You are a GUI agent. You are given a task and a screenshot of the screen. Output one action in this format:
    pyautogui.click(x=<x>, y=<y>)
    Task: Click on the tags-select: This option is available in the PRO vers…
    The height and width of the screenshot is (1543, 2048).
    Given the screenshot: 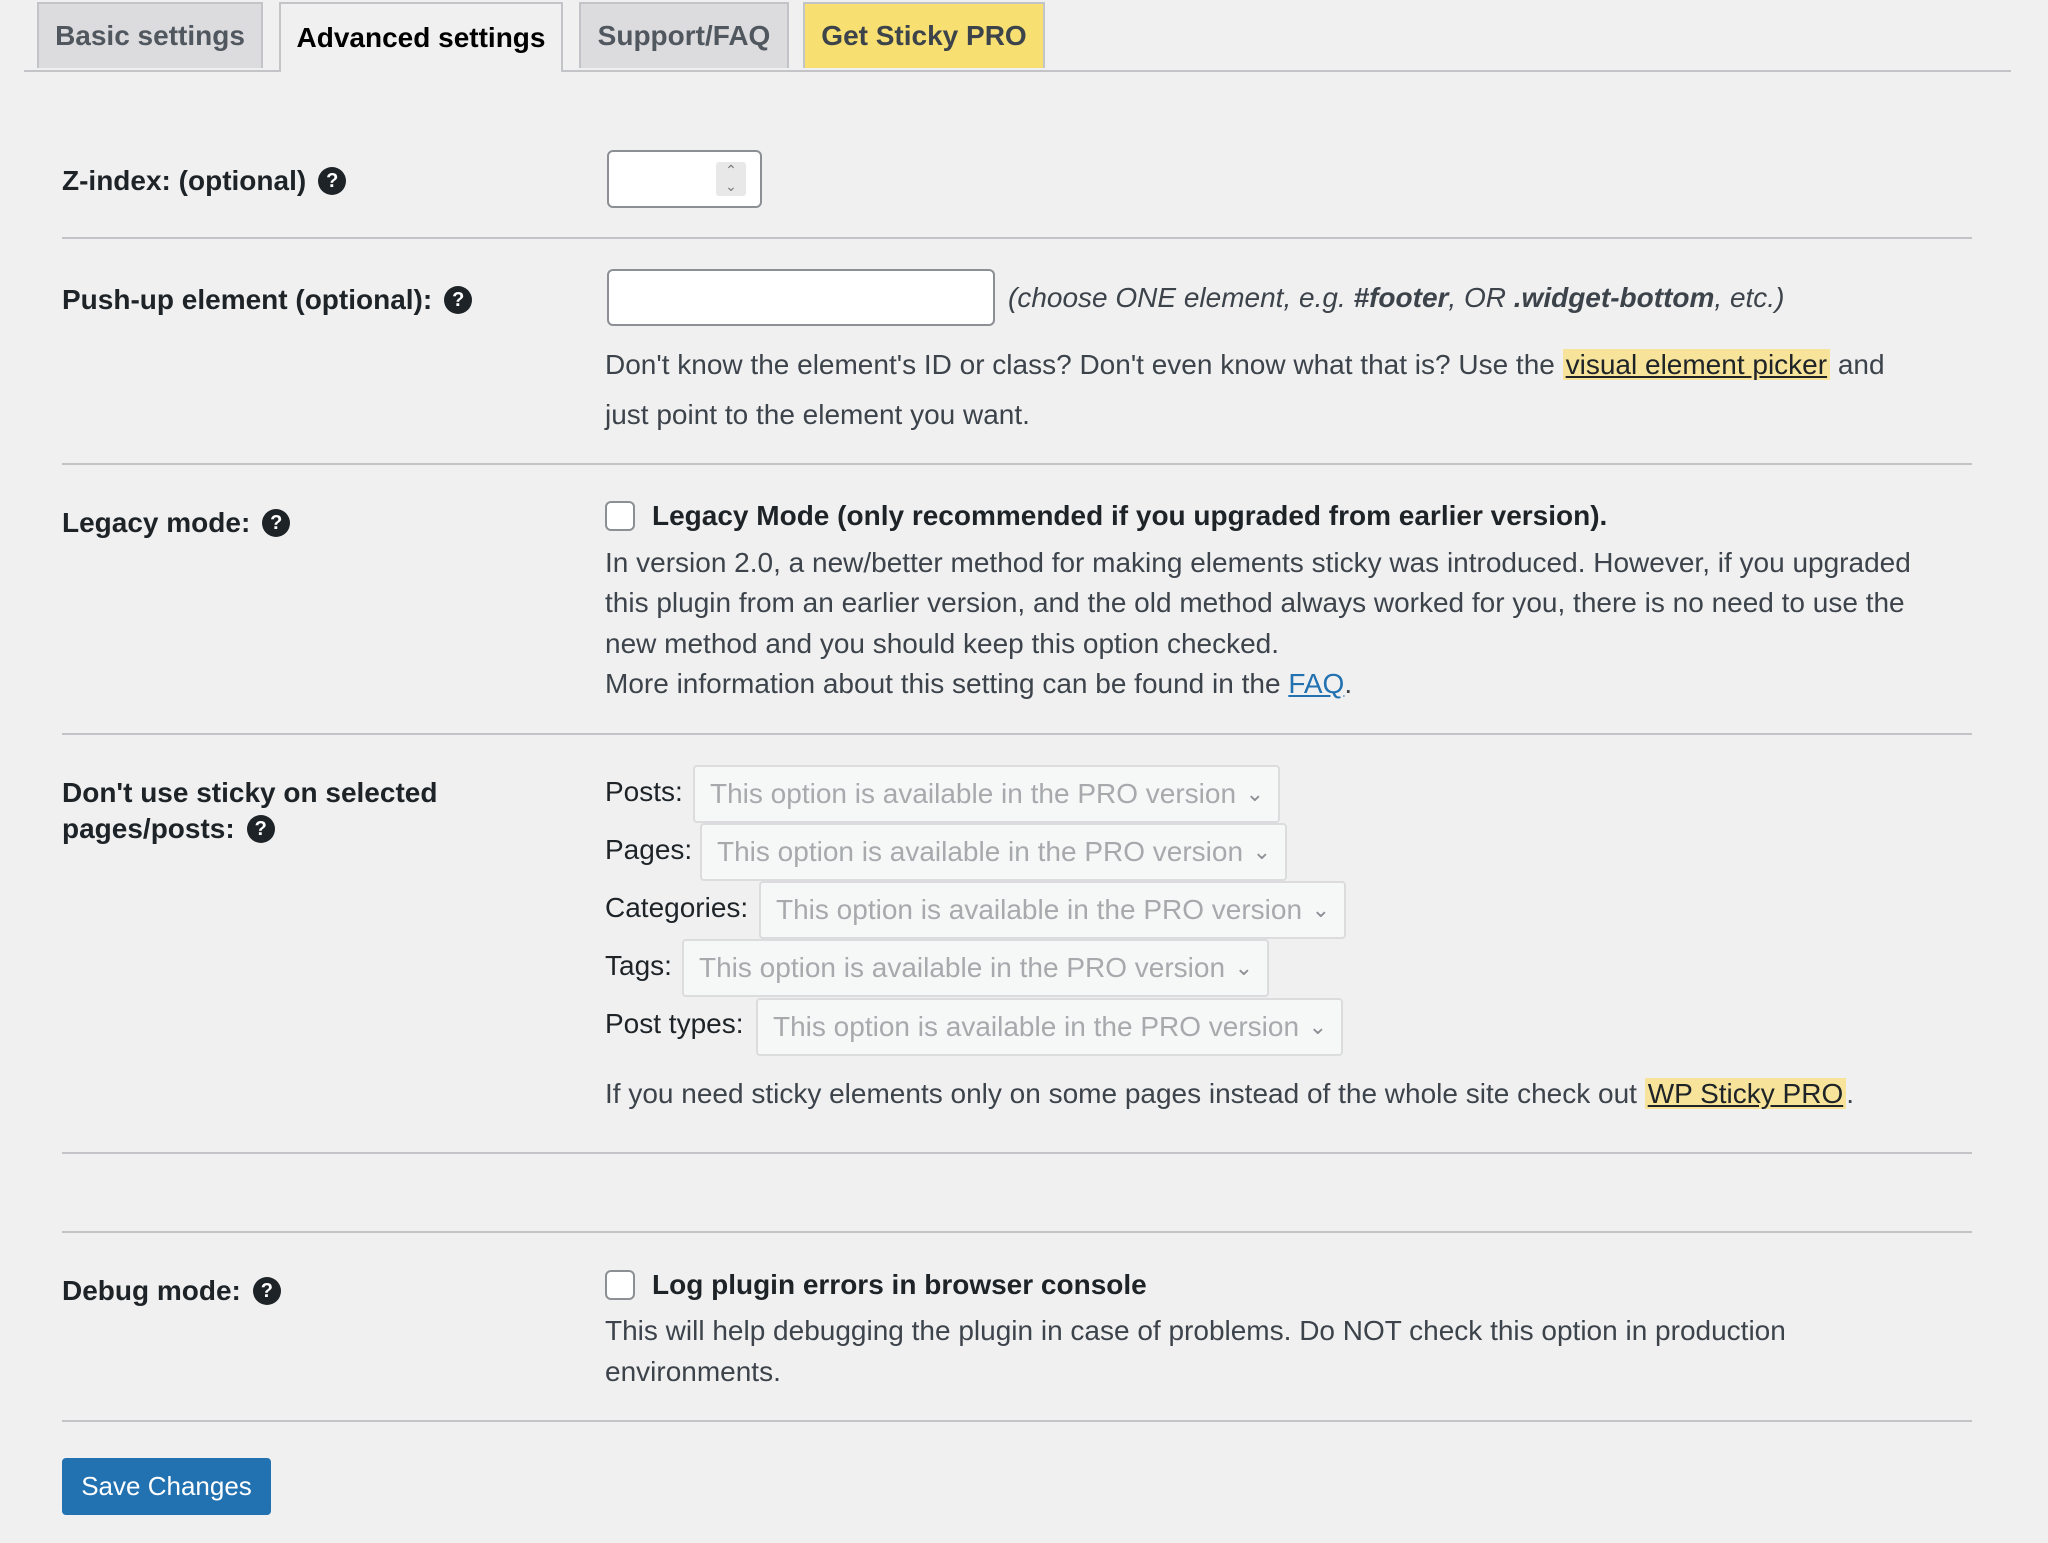 What is the action you would take?
    pyautogui.click(x=975, y=968)
    